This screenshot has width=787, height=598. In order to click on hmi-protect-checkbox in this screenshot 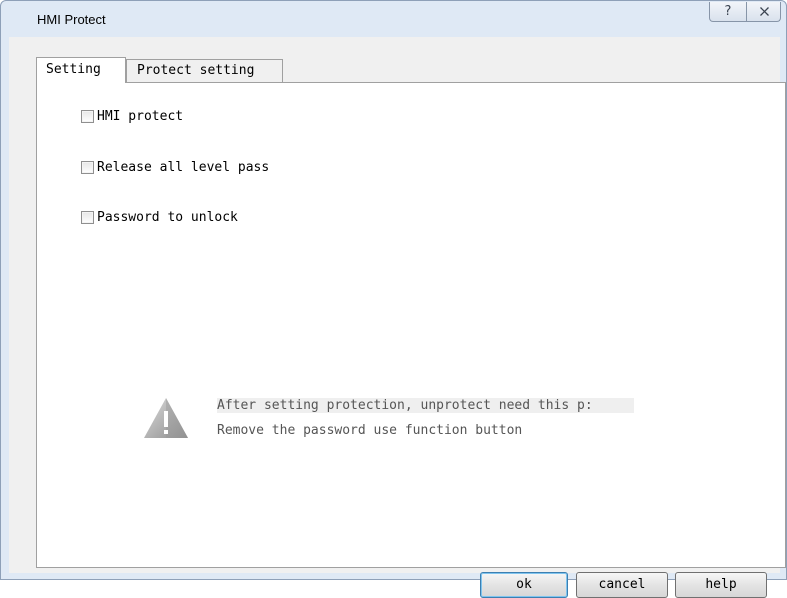, I will do `click(87, 116)`.